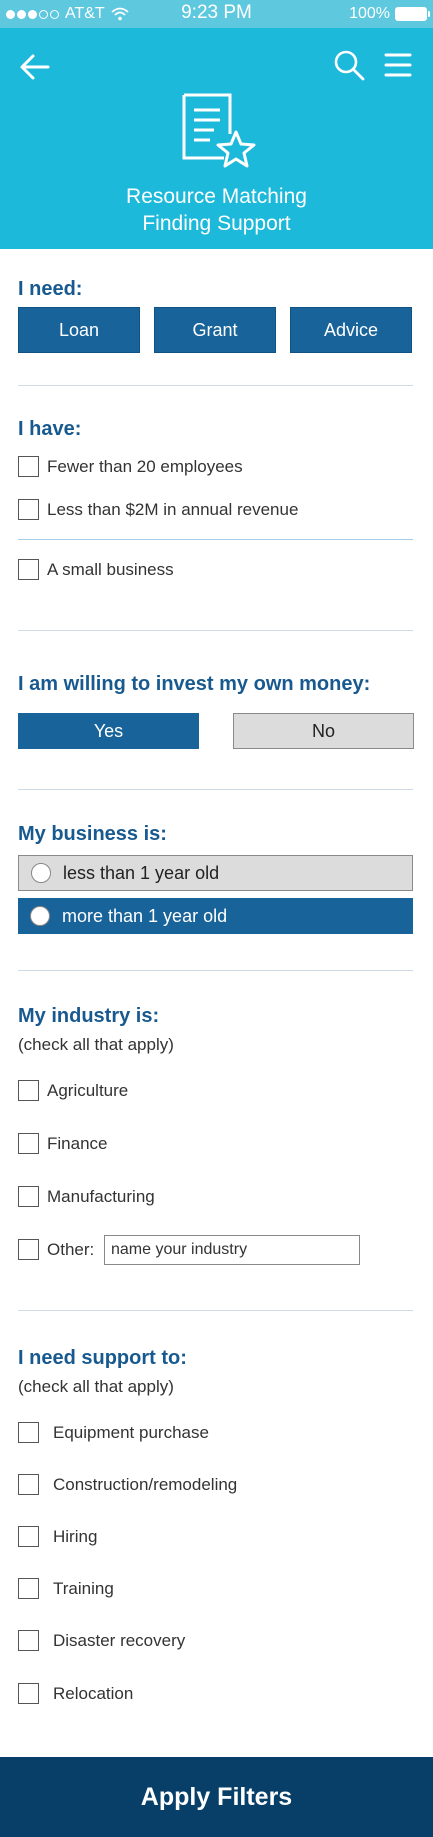 The image size is (433, 1837). I want to click on support-option-construction: Construction/remodeling, so click(127, 1484).